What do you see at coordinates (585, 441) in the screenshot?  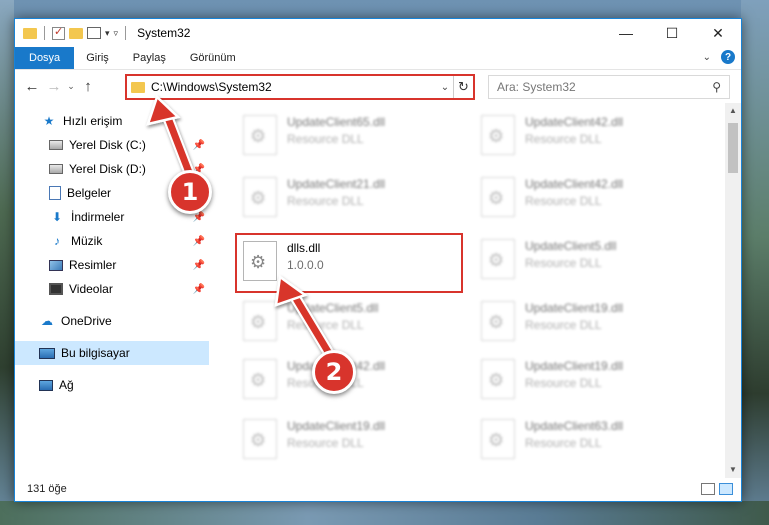 I see `file-item: UpdateClient63.dll Resource DLL` at bounding box center [585, 441].